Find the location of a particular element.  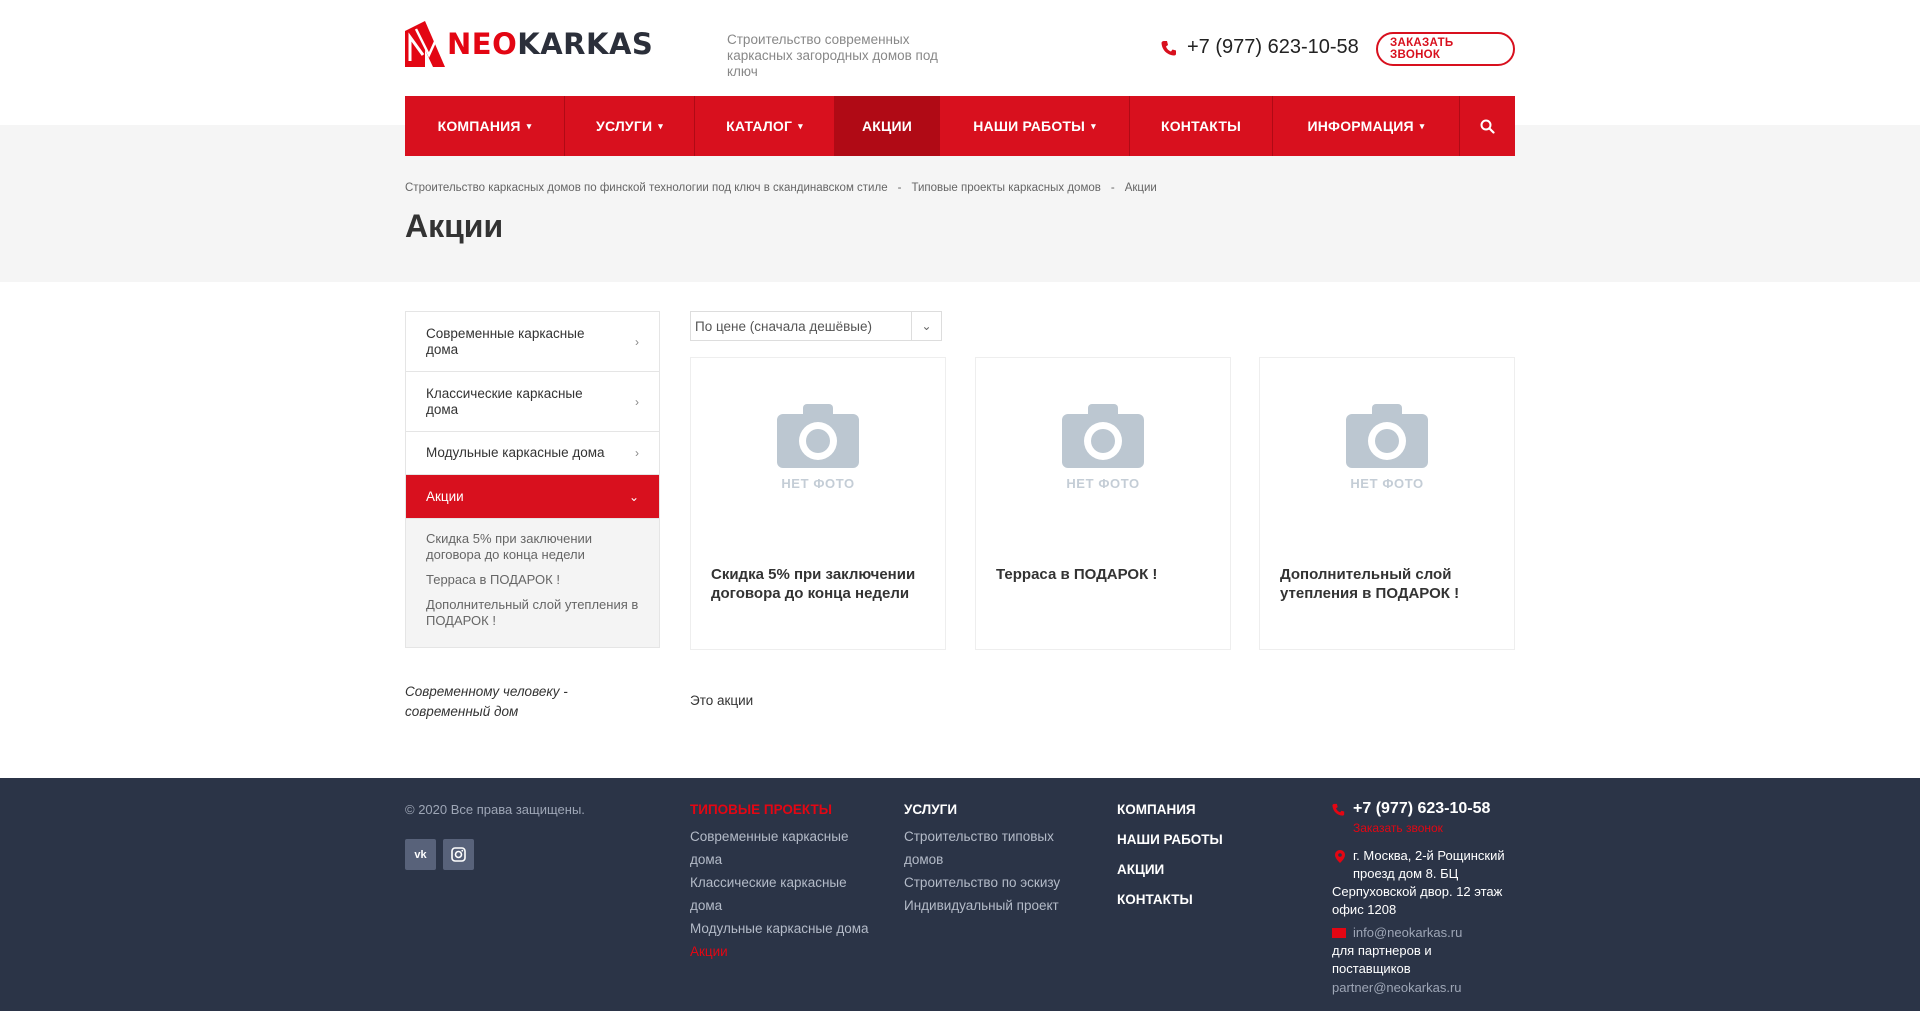

nav-item-info: ИНФОРМАЦИЯ ▾ is located at coordinates (1366, 126).